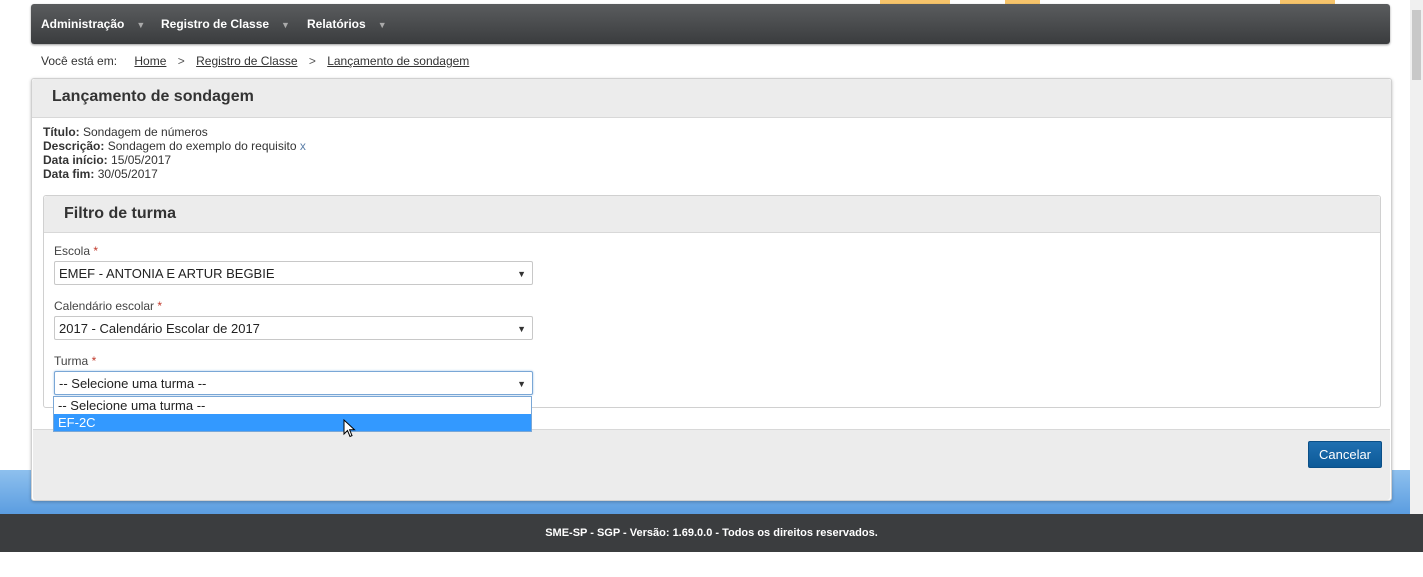  I want to click on filter-title: Filtro de turma, so click(120, 213).